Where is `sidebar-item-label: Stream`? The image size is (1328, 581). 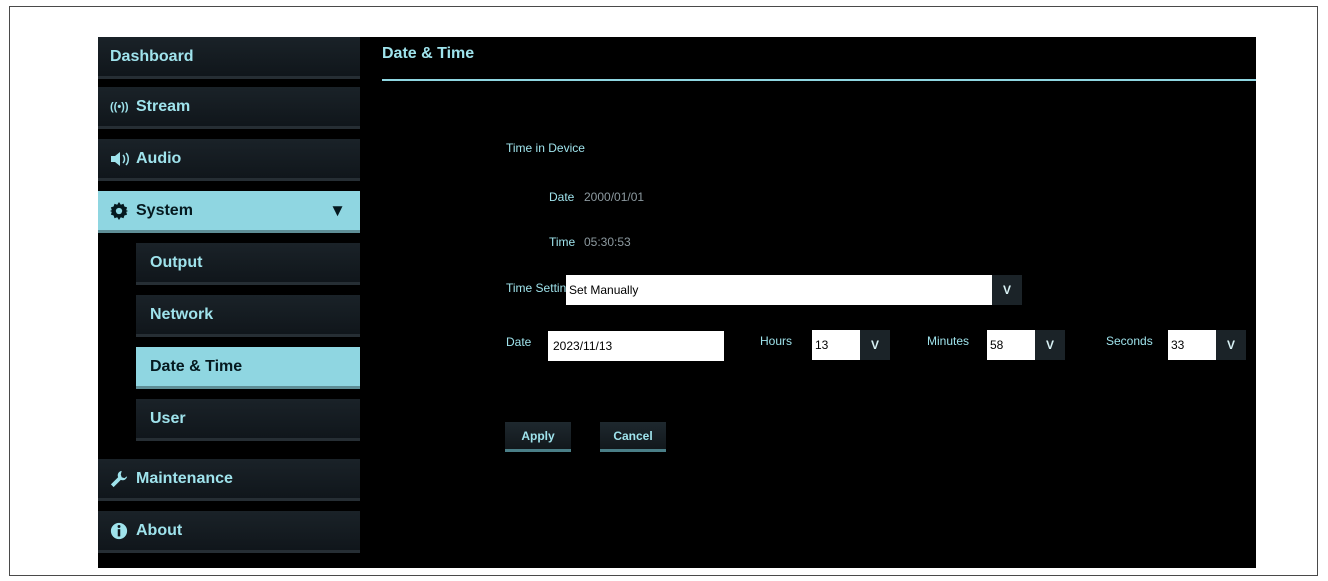 sidebar-item-label: Stream is located at coordinates (163, 106).